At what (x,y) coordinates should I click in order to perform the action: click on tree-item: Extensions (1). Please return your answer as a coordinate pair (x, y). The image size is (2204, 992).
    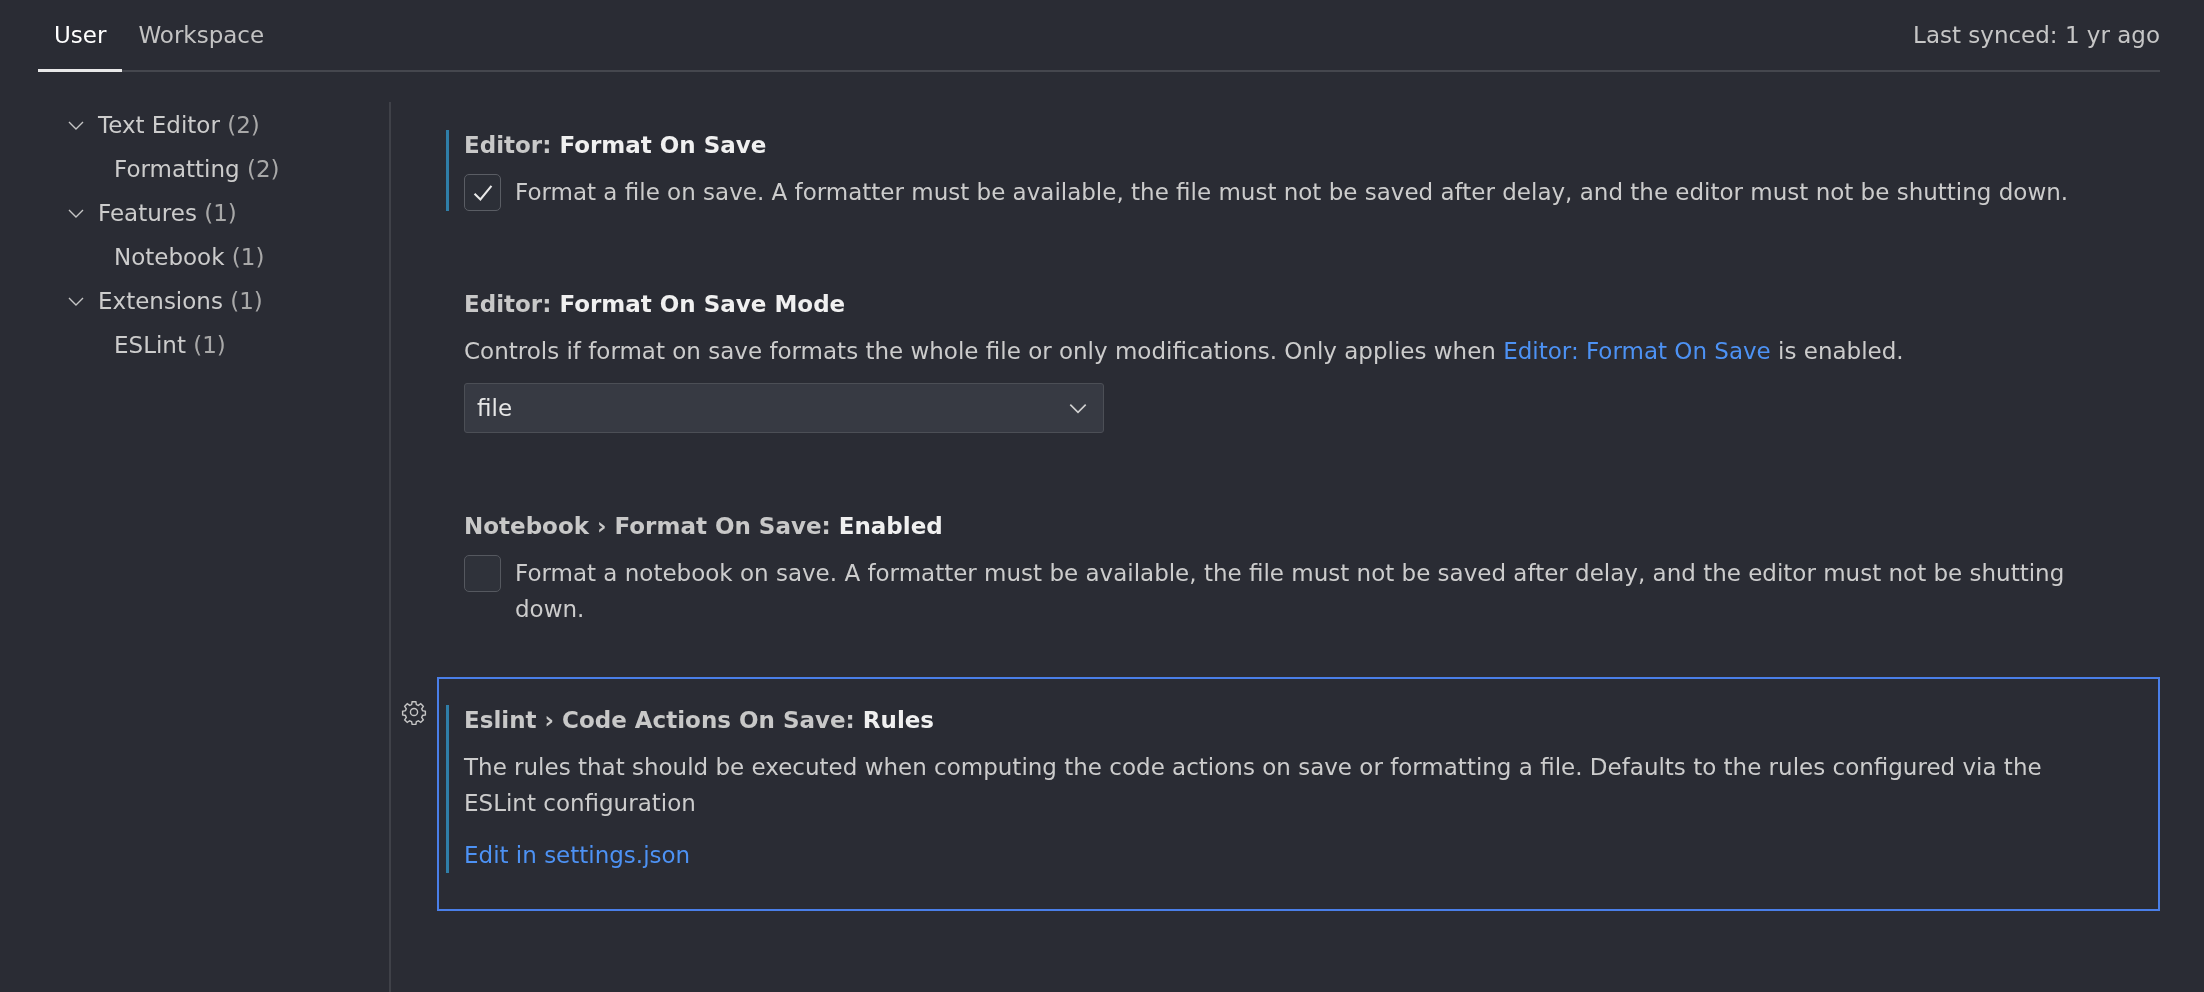
    Looking at the image, I should click on (213, 301).